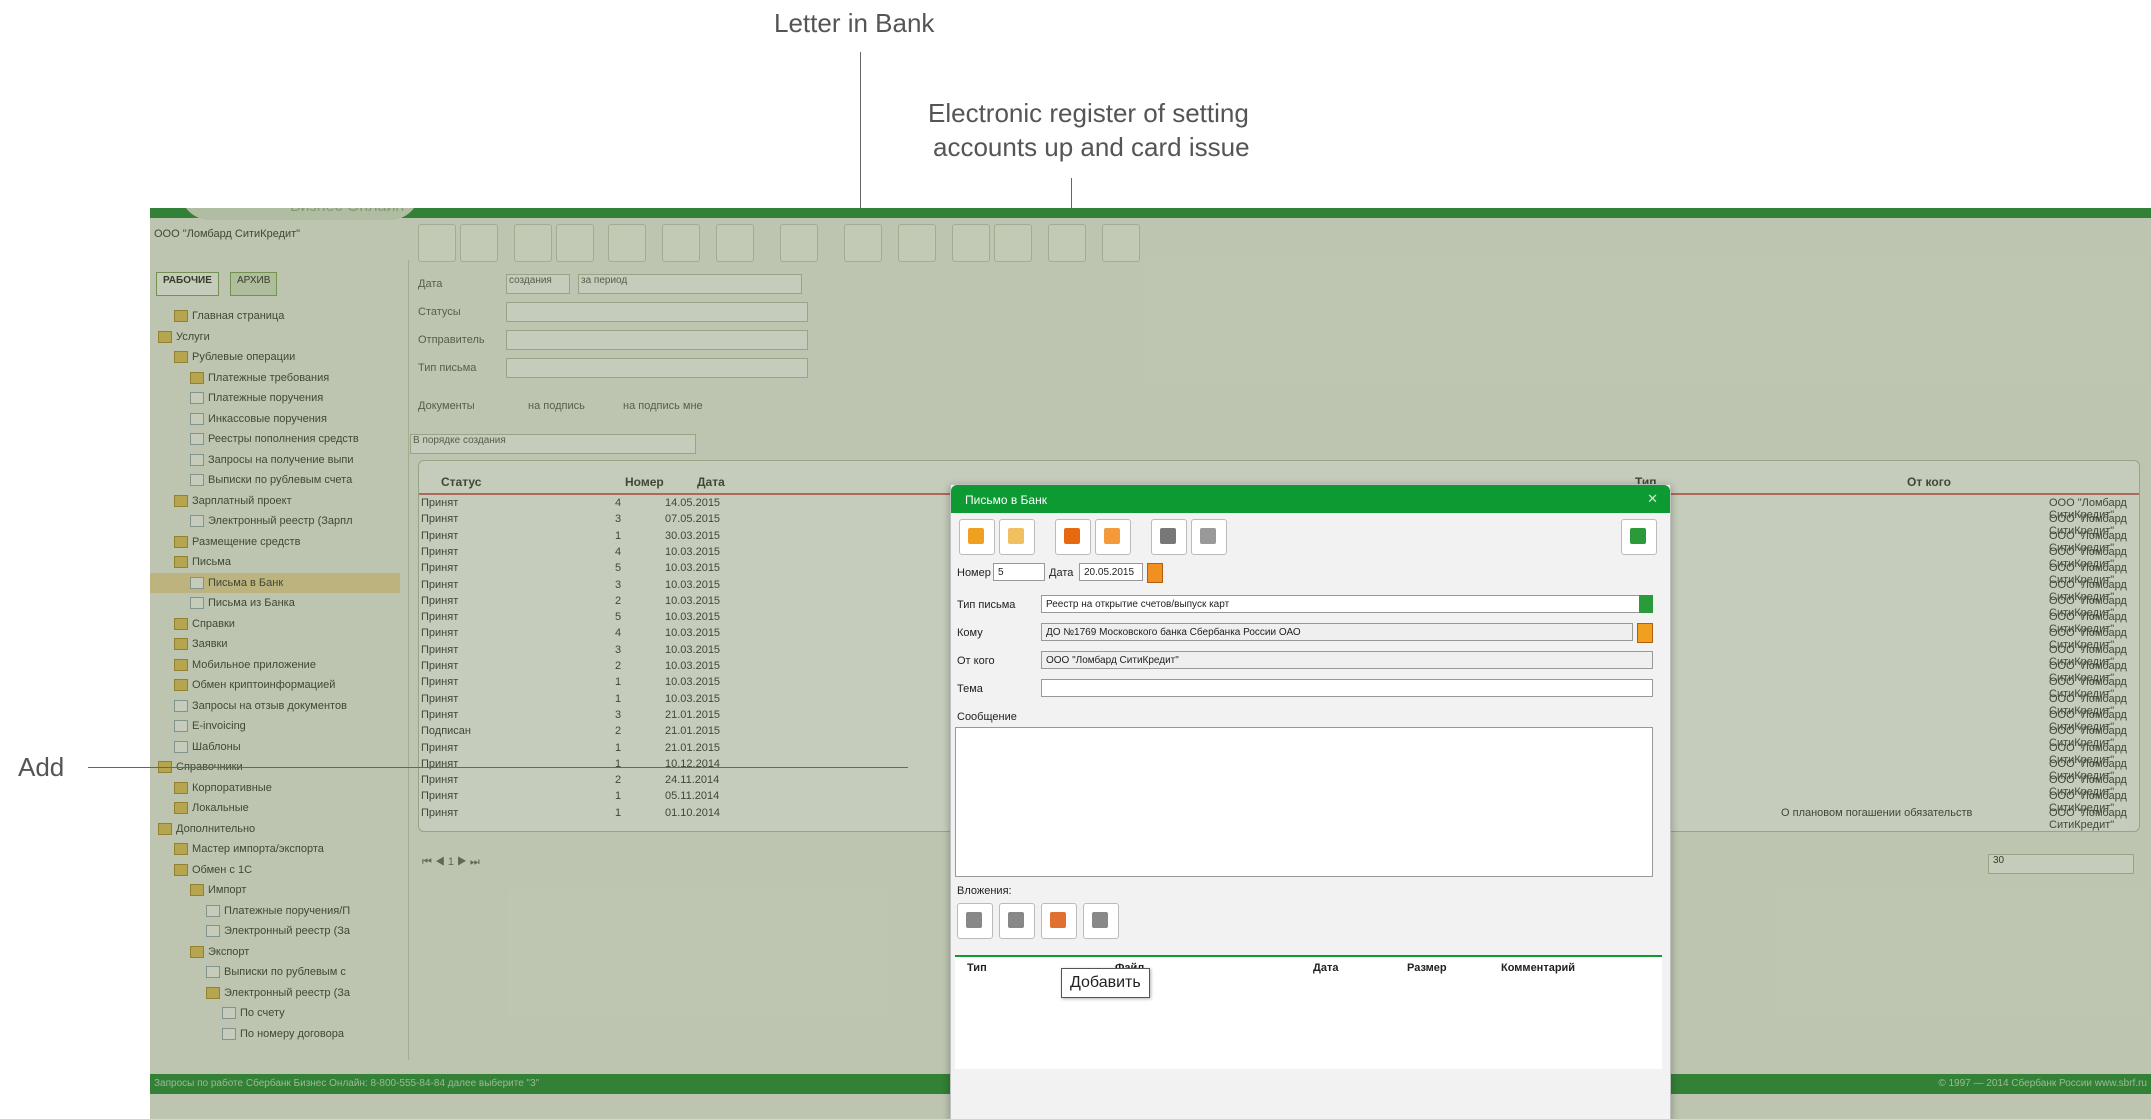 The image size is (2151, 1119). Describe the element at coordinates (1347, 688) in the screenshot. I see `subject-field` at that location.